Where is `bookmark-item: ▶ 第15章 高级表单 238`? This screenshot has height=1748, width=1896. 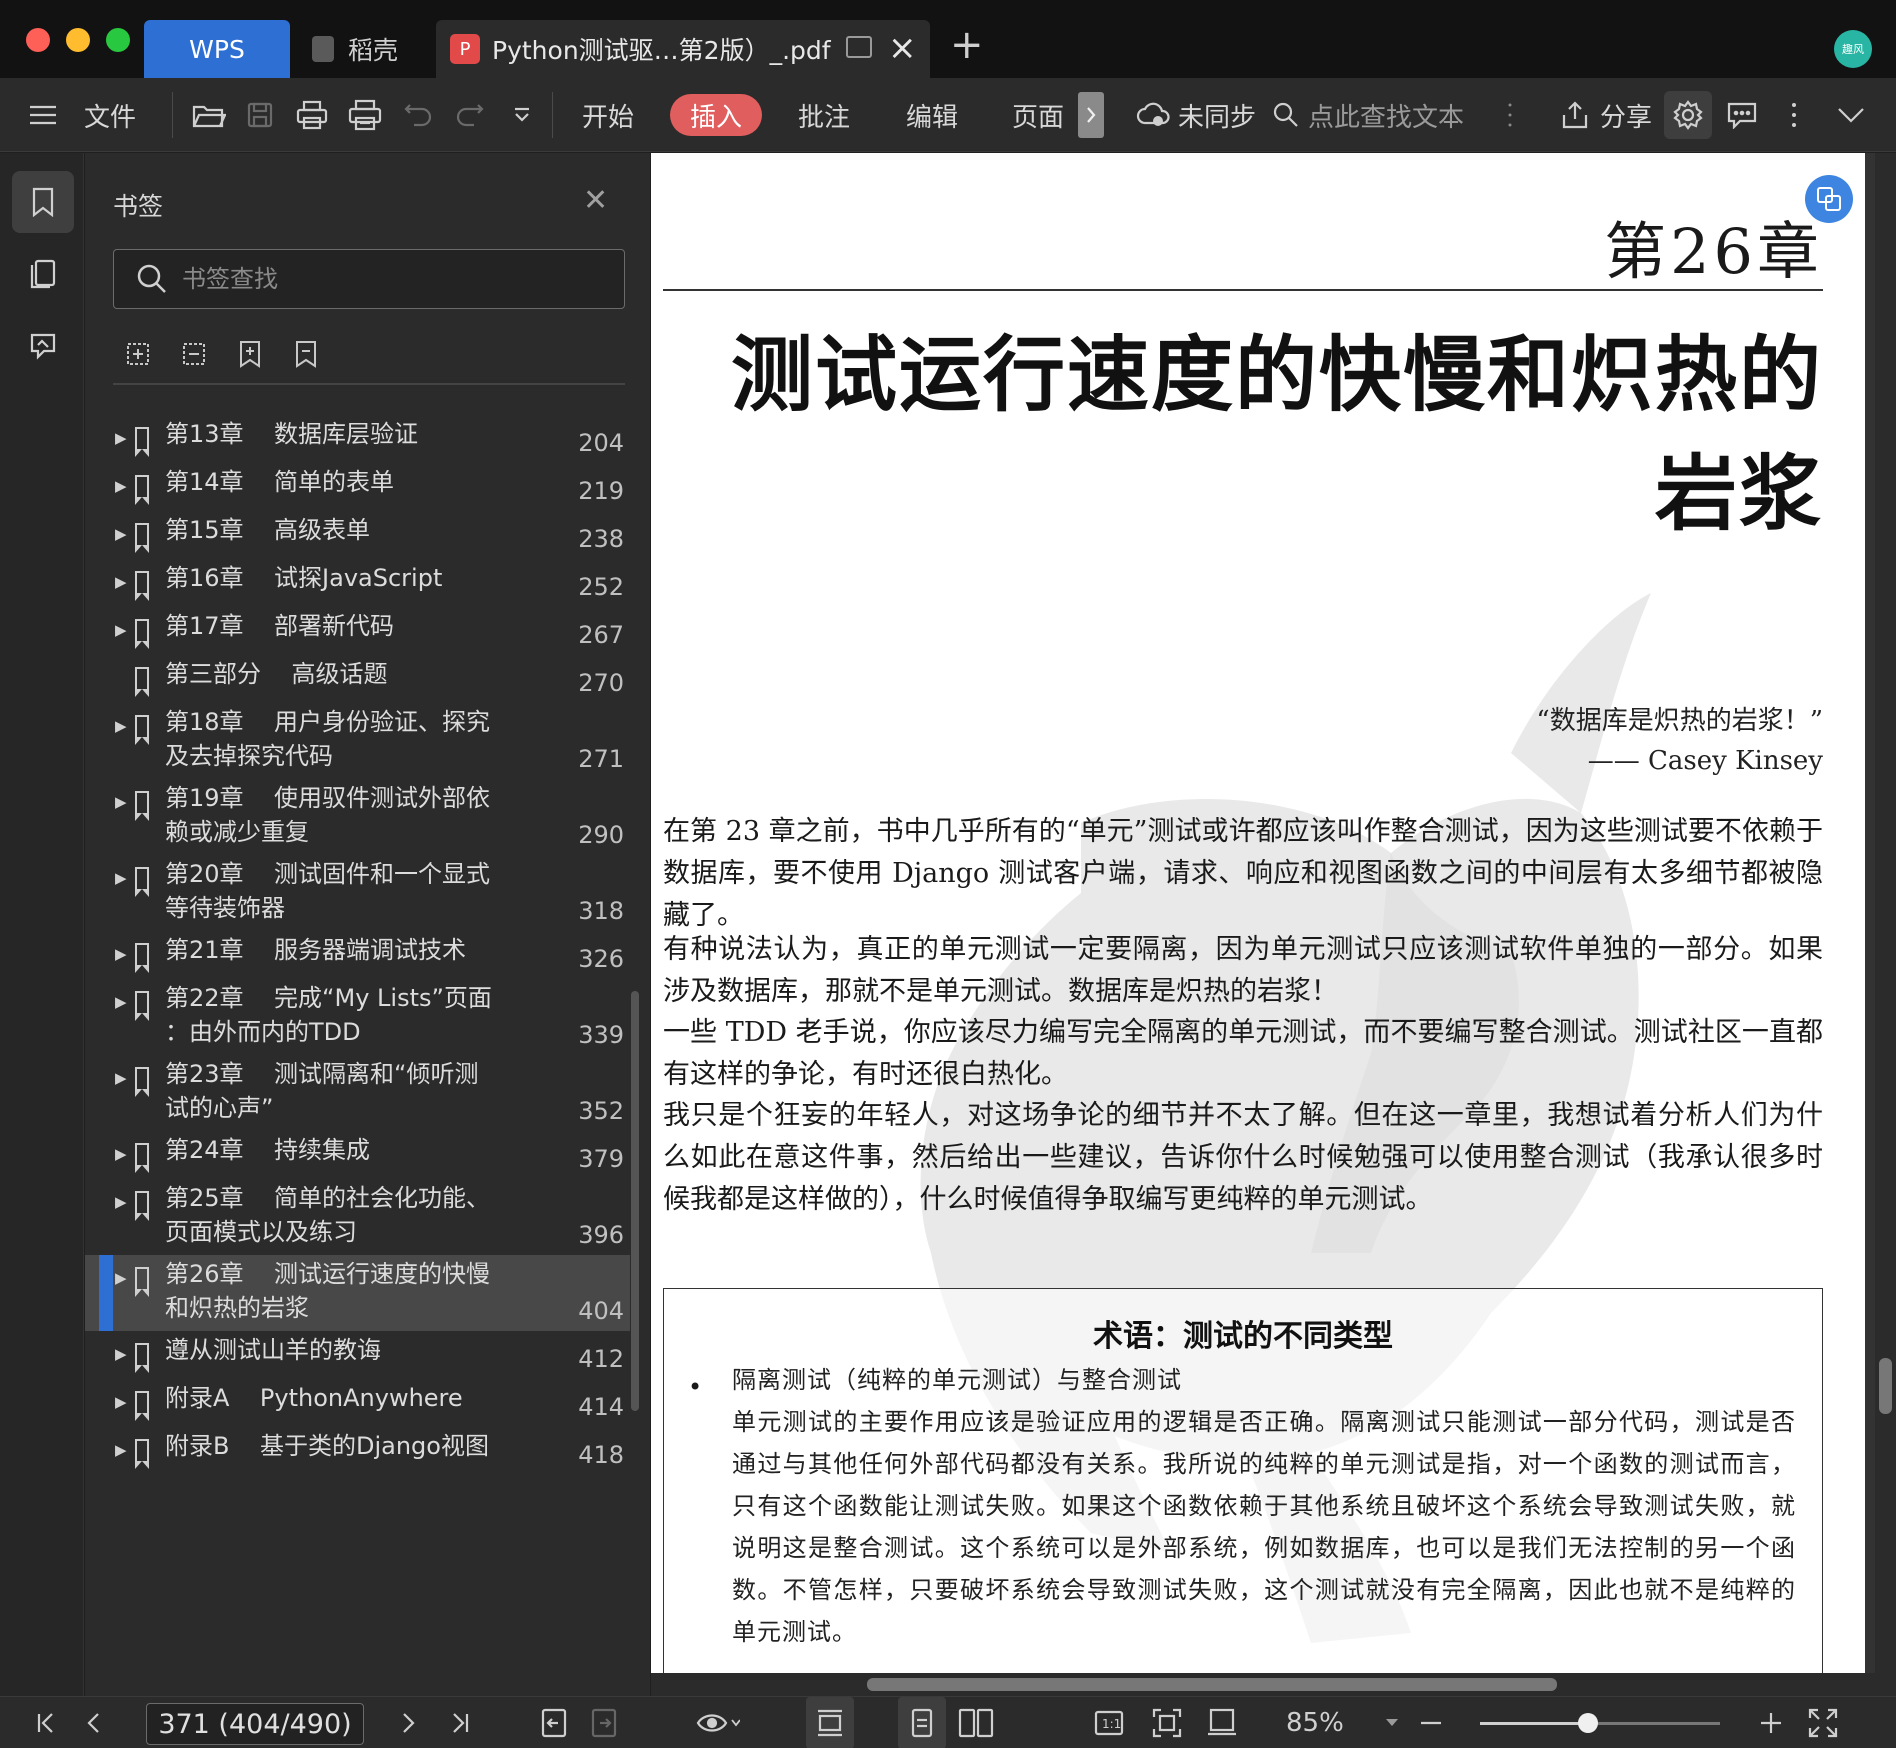 bookmark-item: ▶ 第15章 高级表单 238 is located at coordinates (357, 535).